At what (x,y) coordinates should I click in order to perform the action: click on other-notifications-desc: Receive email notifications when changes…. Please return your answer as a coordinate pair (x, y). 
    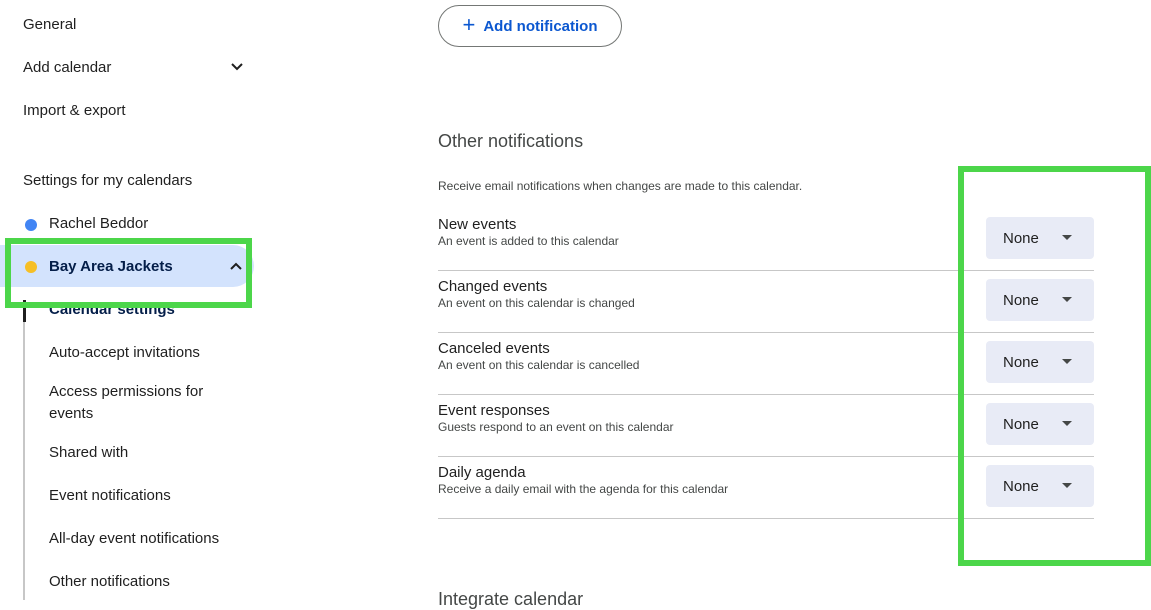
    Looking at the image, I should click on (620, 186).